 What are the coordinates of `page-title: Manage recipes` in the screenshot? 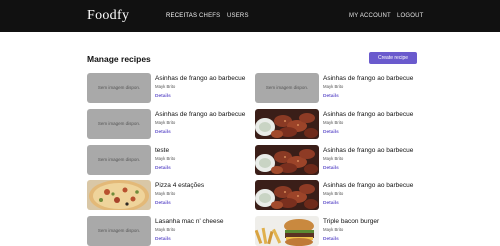 It's located at (119, 59).